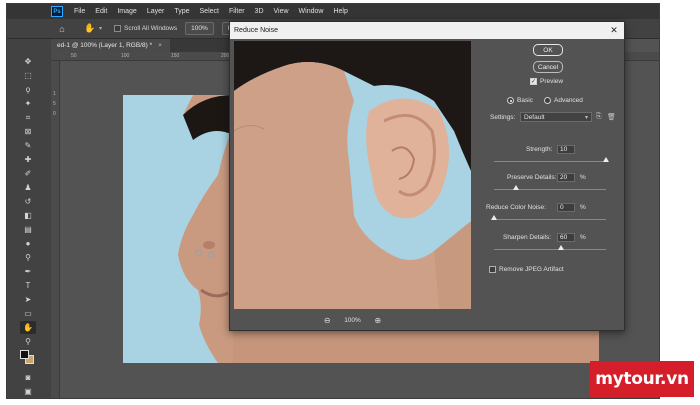  Describe the element at coordinates (199, 28) in the screenshot. I see `zoom-100-button: 100%` at that location.